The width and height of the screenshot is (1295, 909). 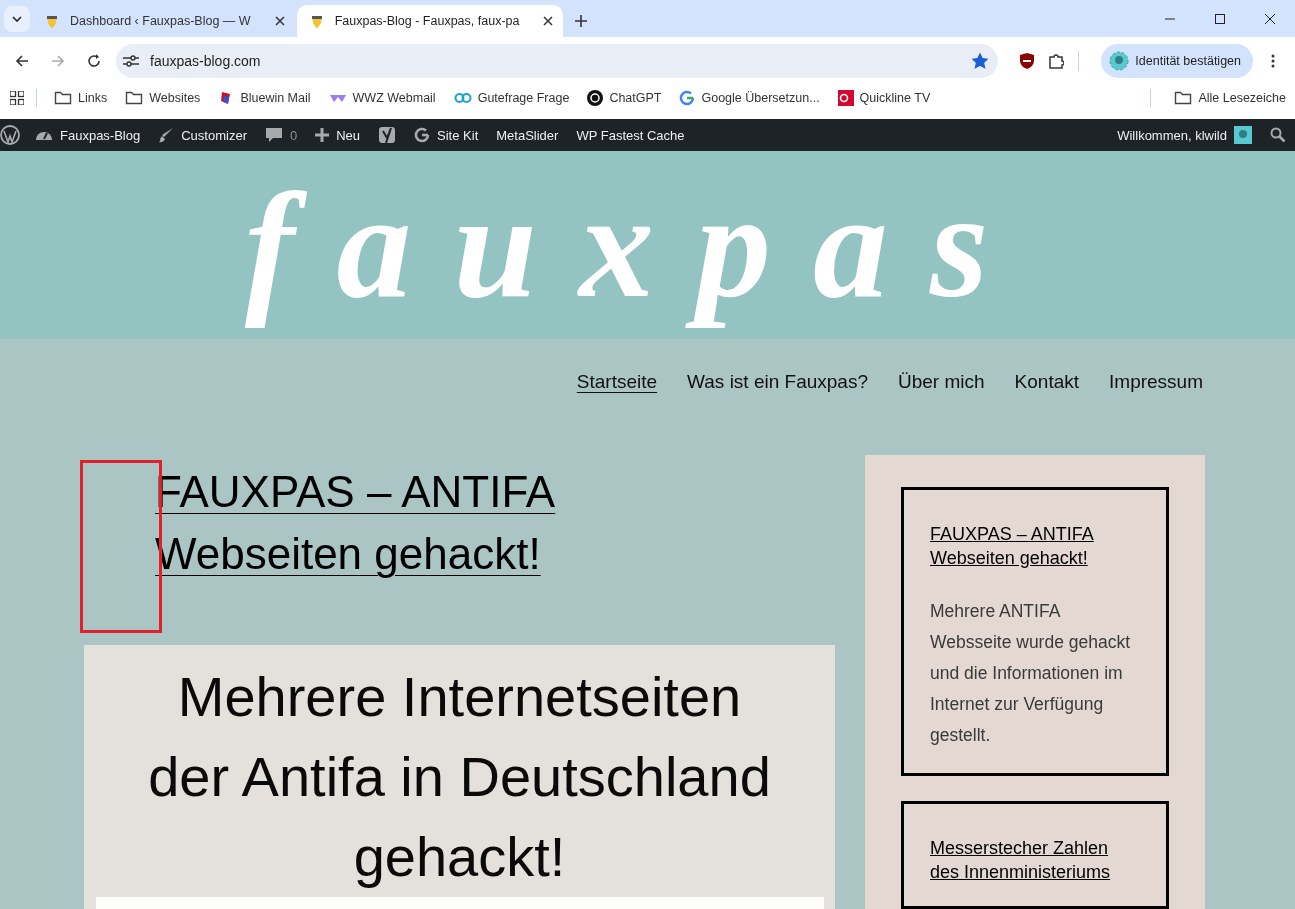 What do you see at coordinates (264, 98) in the screenshot?
I see `bookmark-link: Bluewin Mail` at bounding box center [264, 98].